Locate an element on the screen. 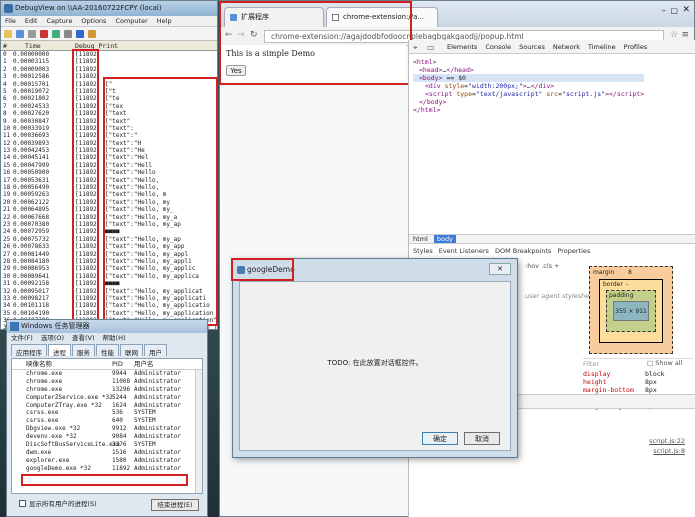 The image size is (695, 517). tab-services: 服务 is located at coordinates (83, 350).